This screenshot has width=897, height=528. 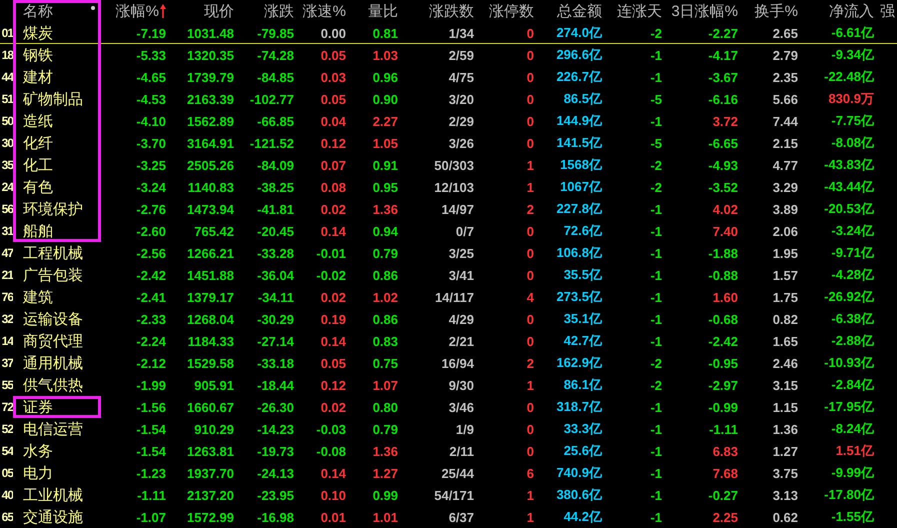 I want to click on column-header: 涨幅%, so click(x=141, y=11).